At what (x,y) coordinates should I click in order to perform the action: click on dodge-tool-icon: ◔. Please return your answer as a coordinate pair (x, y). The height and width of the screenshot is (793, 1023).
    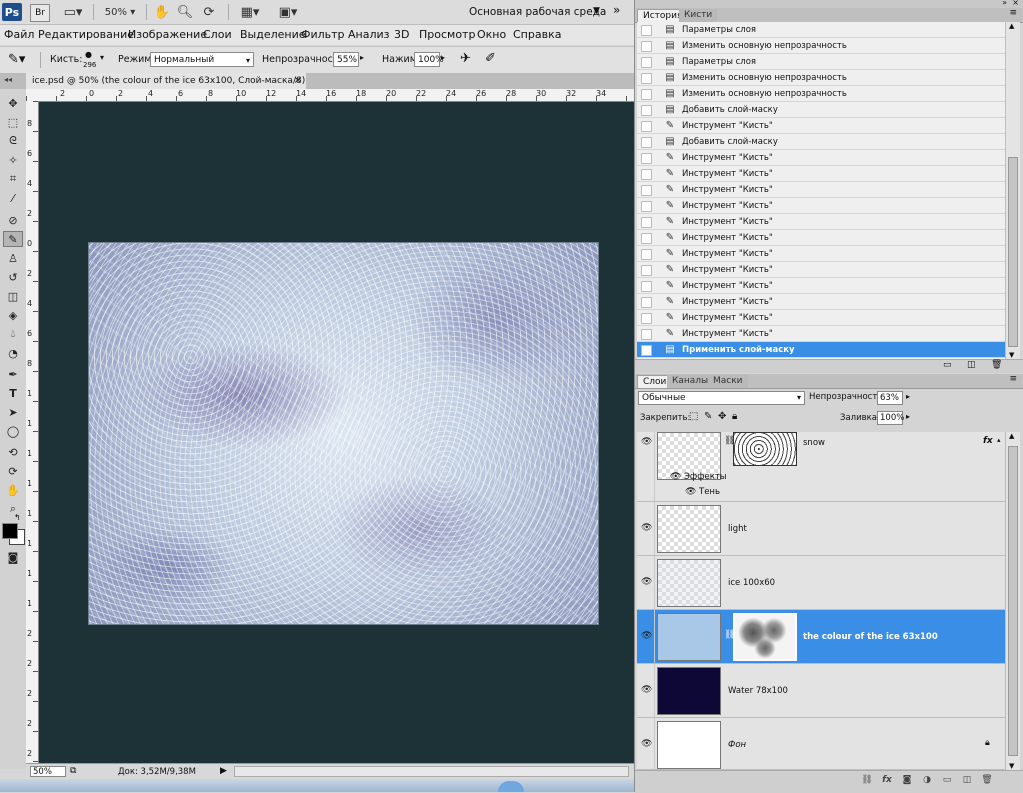
    Looking at the image, I should click on (13, 353).